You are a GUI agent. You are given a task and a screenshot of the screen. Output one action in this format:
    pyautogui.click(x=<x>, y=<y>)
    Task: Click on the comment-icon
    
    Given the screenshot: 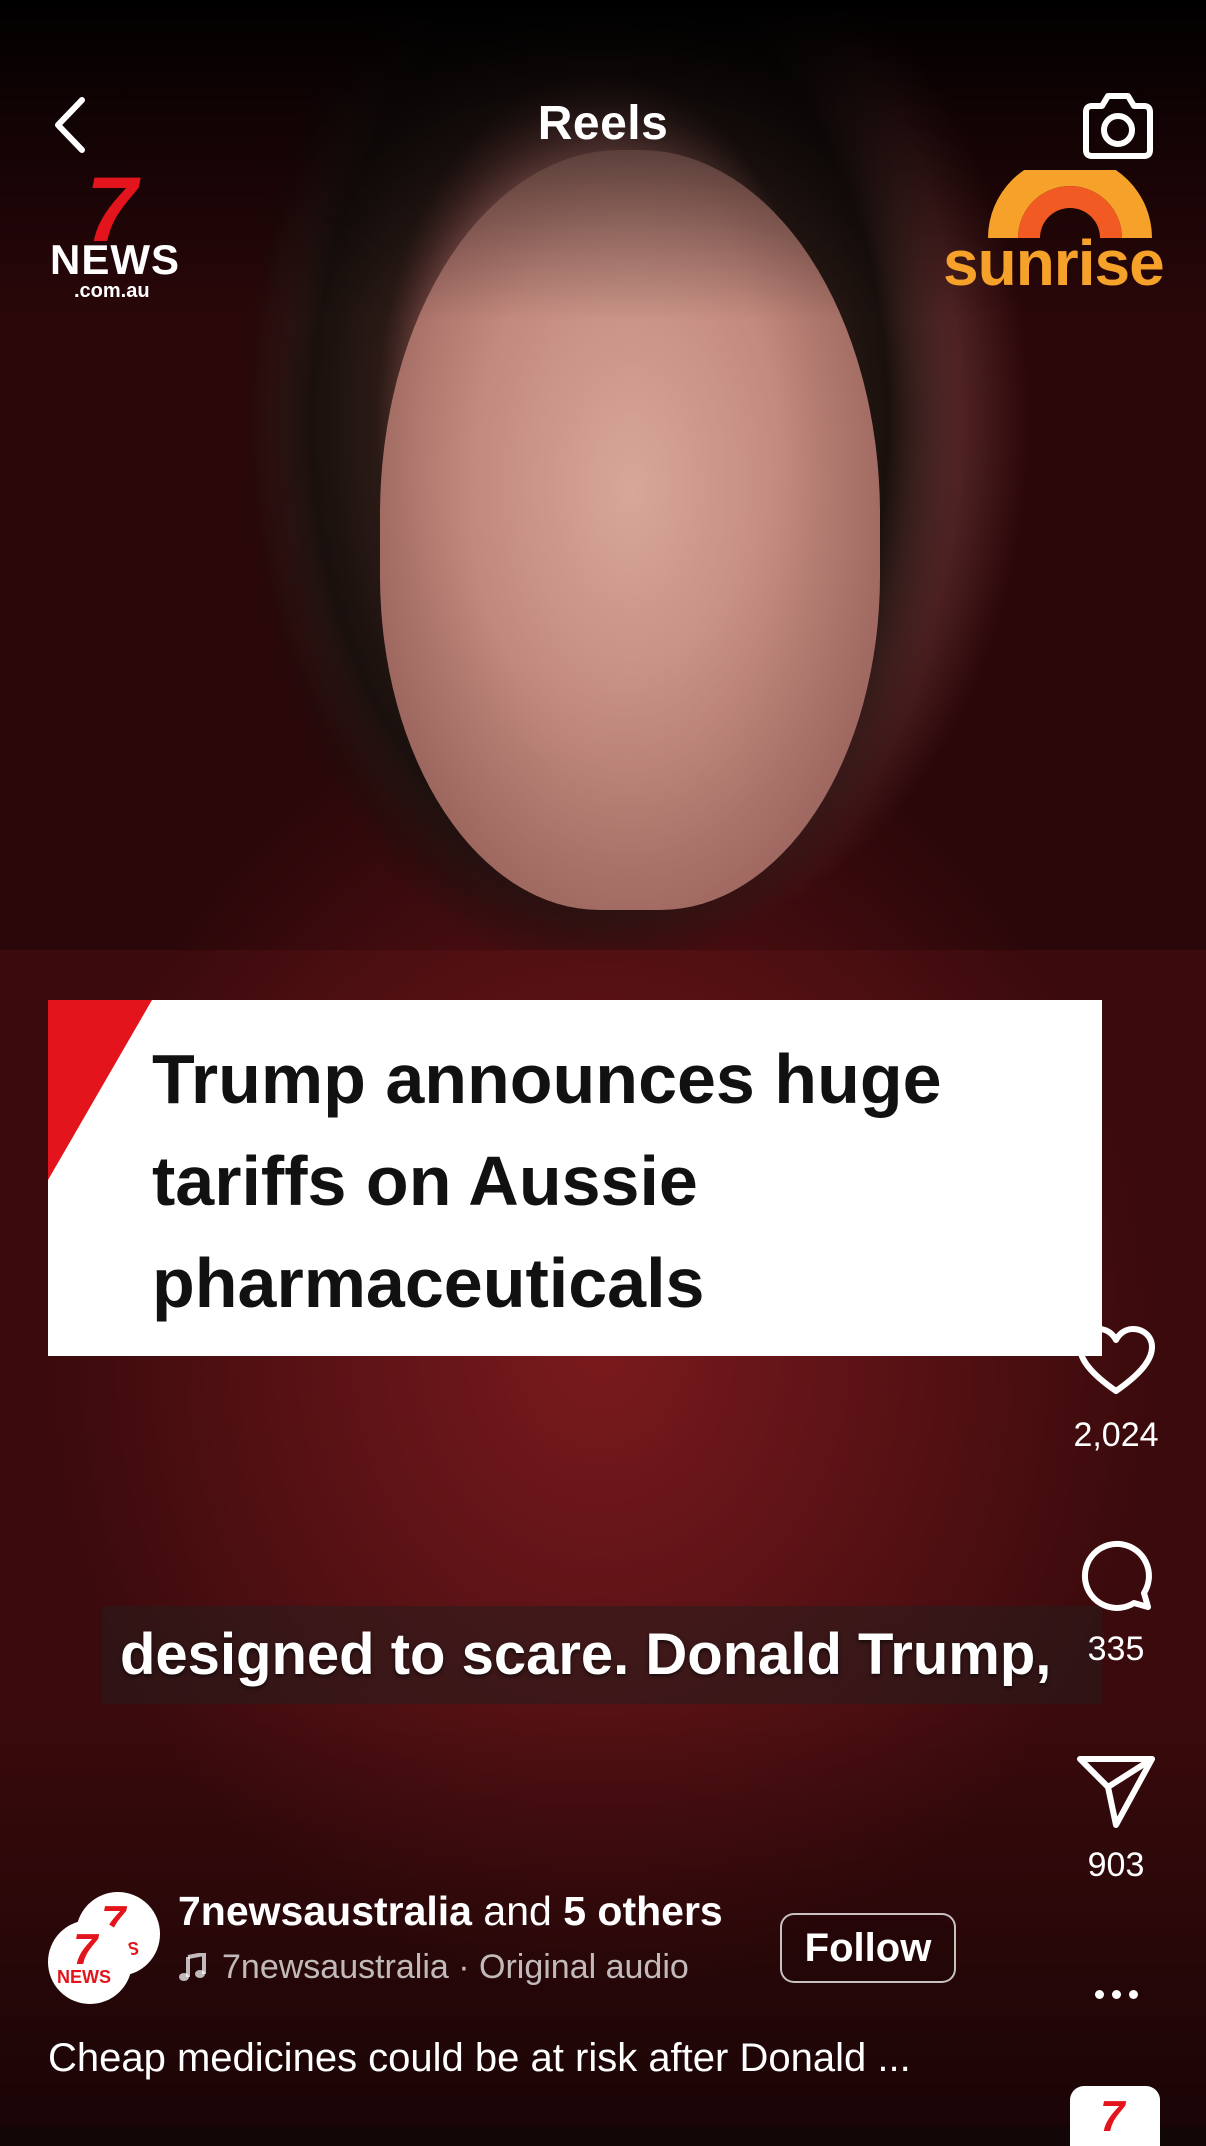 What is the action you would take?
    pyautogui.click(x=1116, y=1575)
    